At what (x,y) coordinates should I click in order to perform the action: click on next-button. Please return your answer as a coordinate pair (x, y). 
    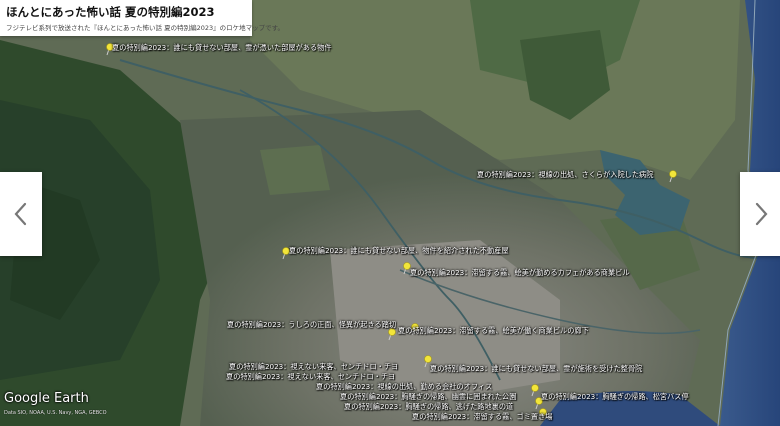
    Looking at the image, I should click on (760, 214).